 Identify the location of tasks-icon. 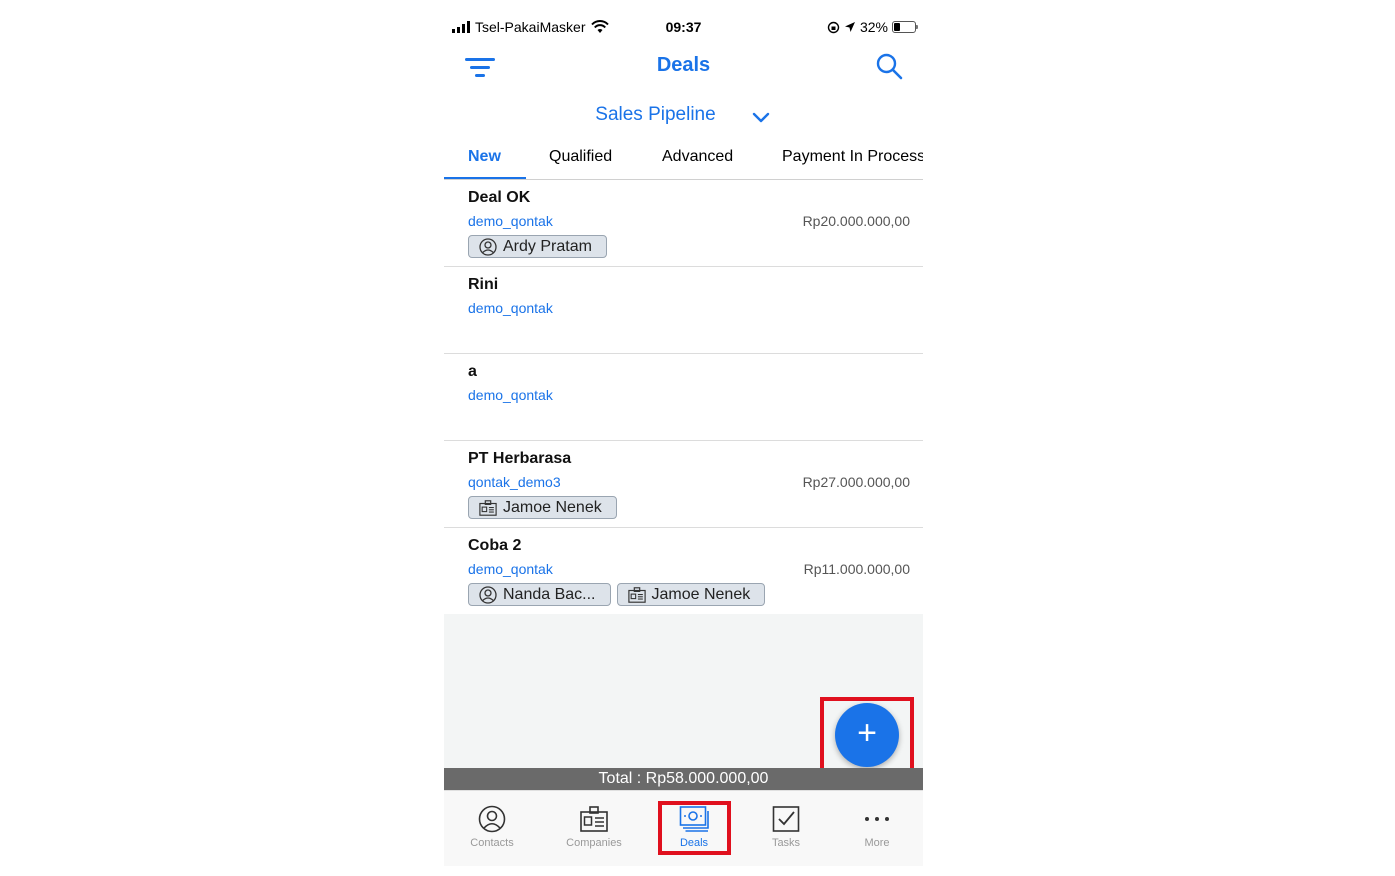
(786, 819).